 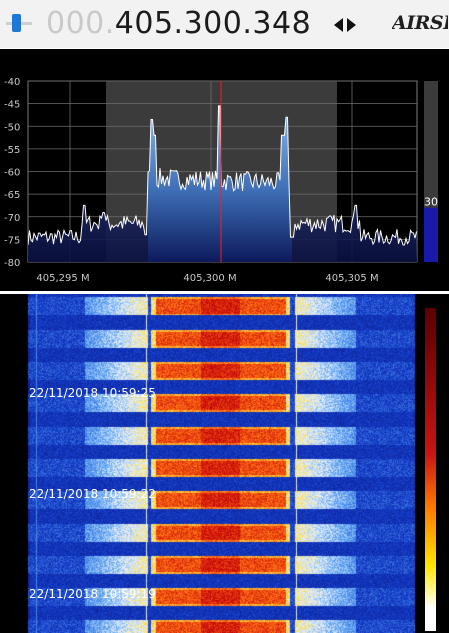 I want to click on frequency-display: 000.405.300.348, so click(x=178, y=24).